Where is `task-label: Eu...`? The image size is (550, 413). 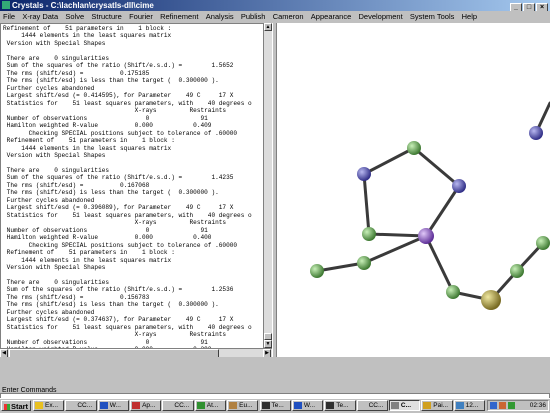
task-label: Eu... is located at coordinates (246, 405).